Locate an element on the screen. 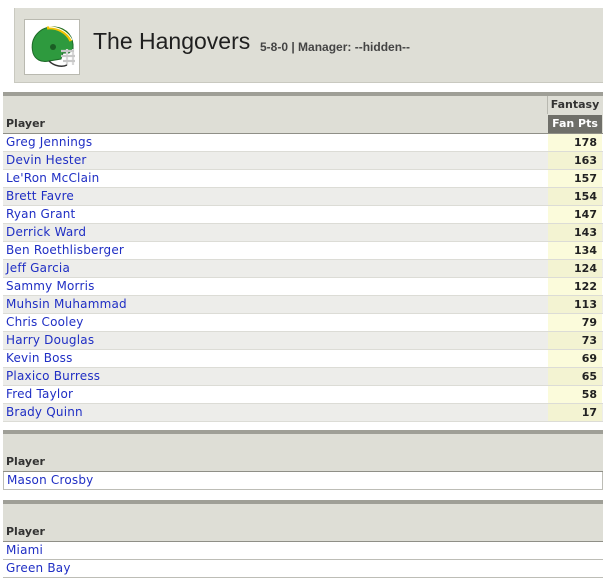 The height and width of the screenshot is (582, 603). table-row: Green Bay is located at coordinates (303, 569).